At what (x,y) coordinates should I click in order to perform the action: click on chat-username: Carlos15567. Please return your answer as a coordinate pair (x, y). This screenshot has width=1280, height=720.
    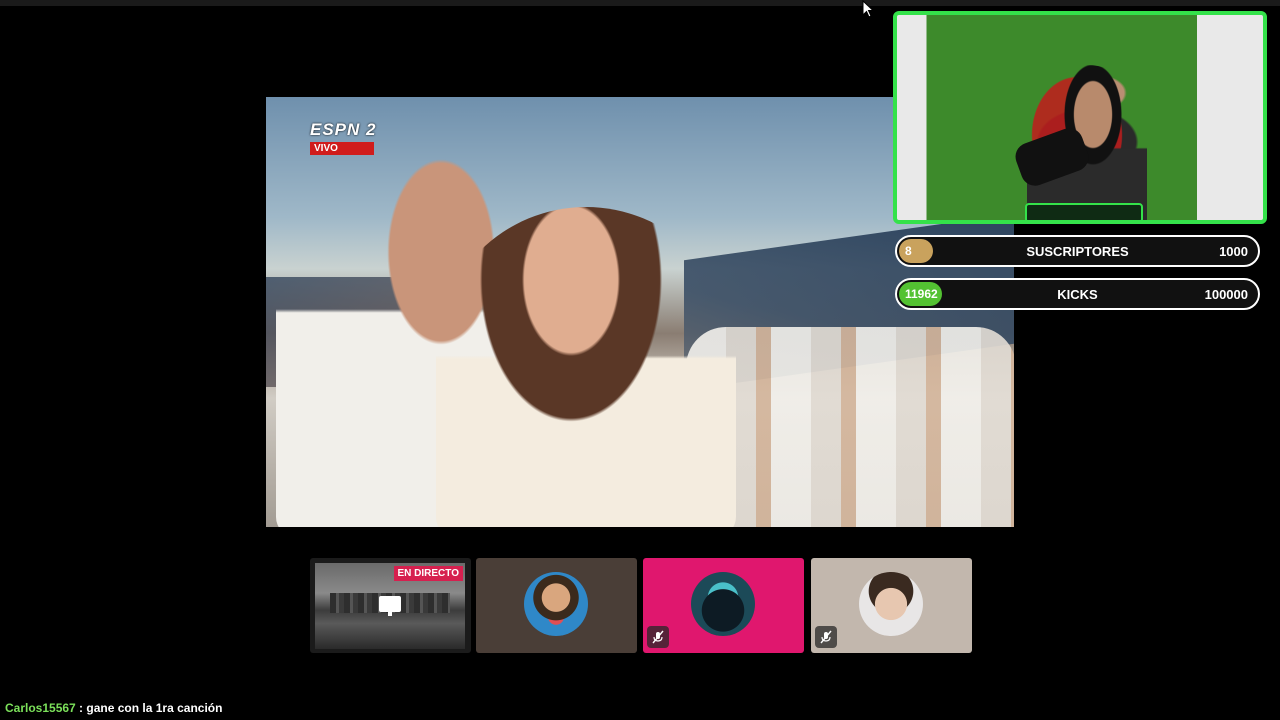
    Looking at the image, I should click on (40, 708).